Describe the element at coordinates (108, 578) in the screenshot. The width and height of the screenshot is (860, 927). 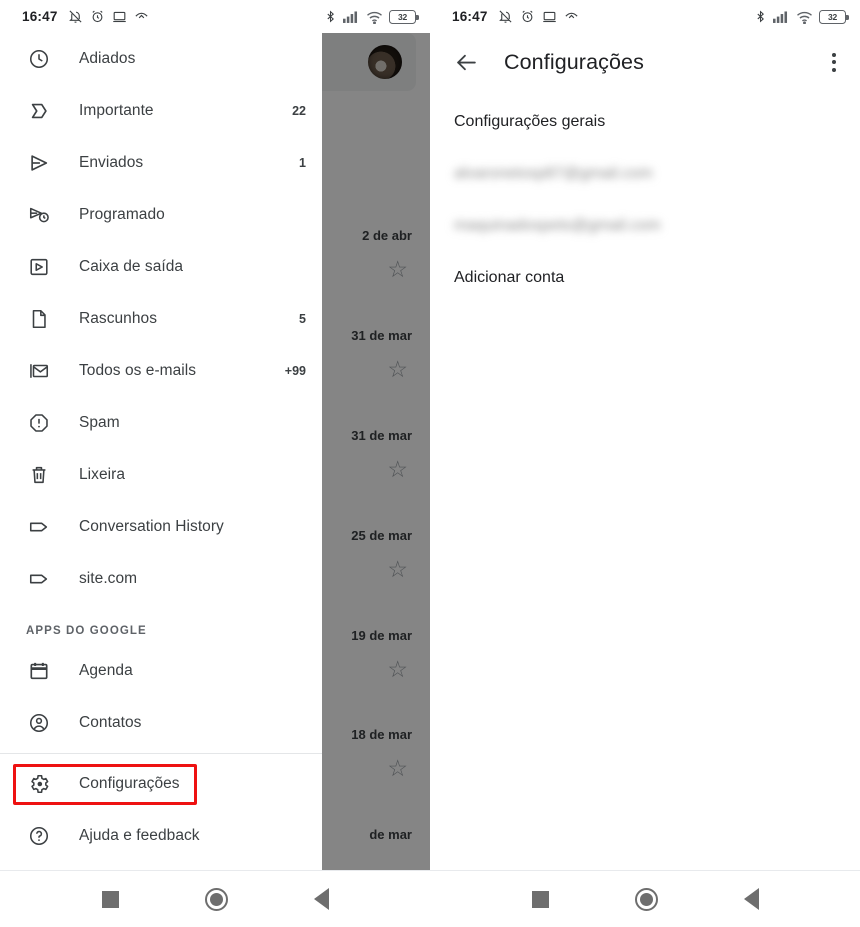
I see `sidebar-item-label: site.com` at that location.